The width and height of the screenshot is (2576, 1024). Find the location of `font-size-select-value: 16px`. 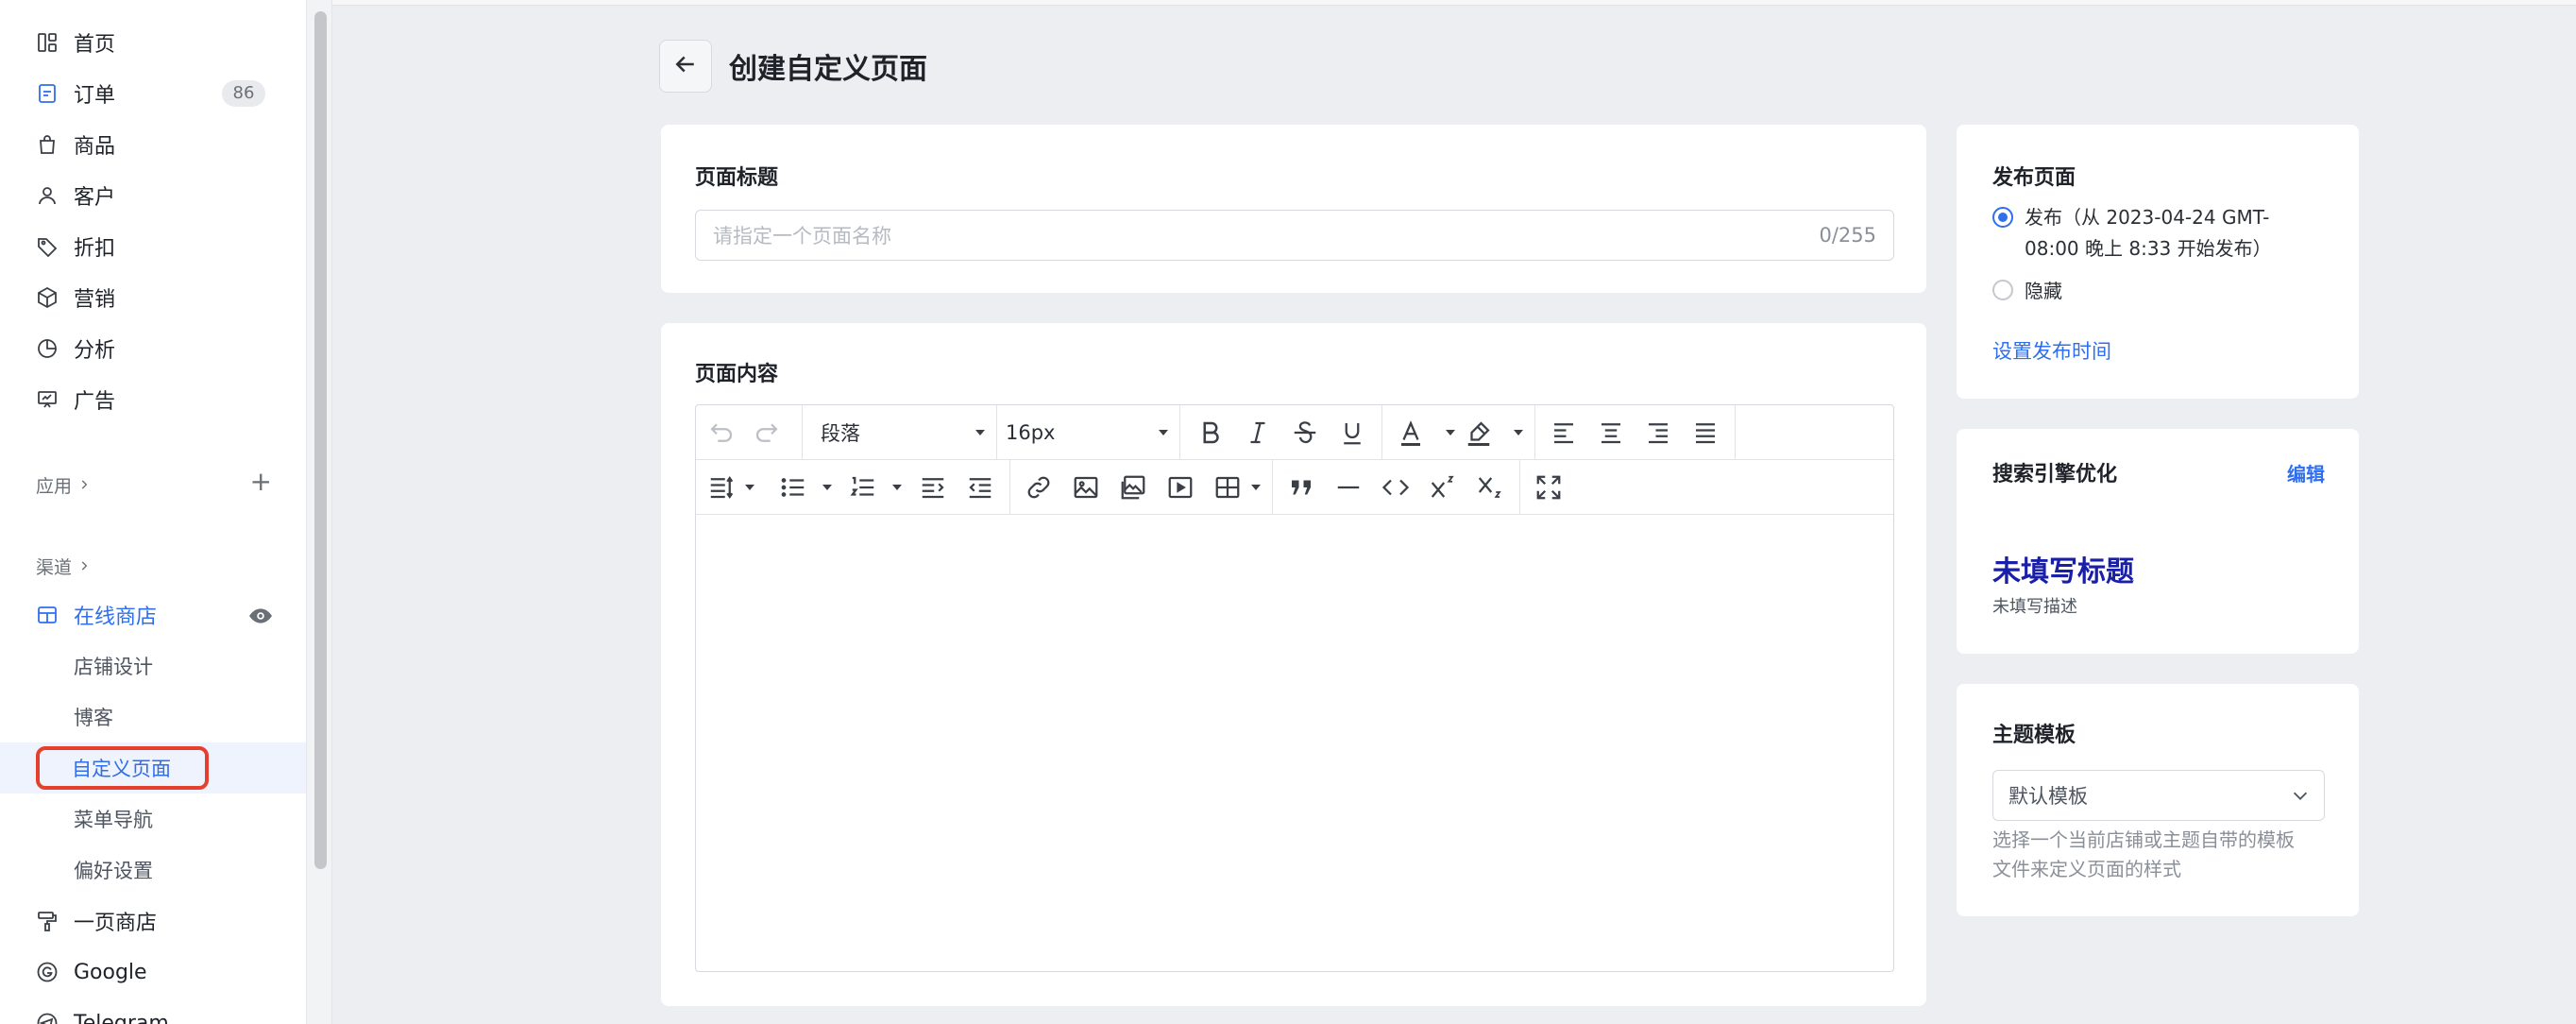

font-size-select-value: 16px is located at coordinates (1031, 432).